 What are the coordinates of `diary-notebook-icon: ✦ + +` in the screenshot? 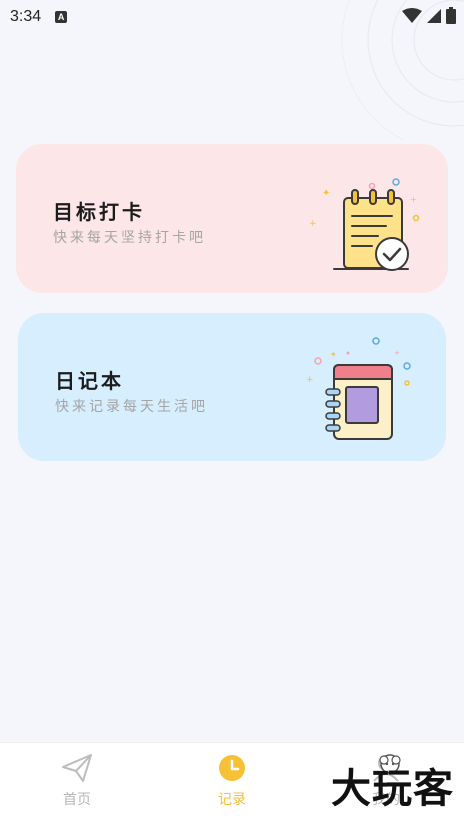 It's located at (358, 388).